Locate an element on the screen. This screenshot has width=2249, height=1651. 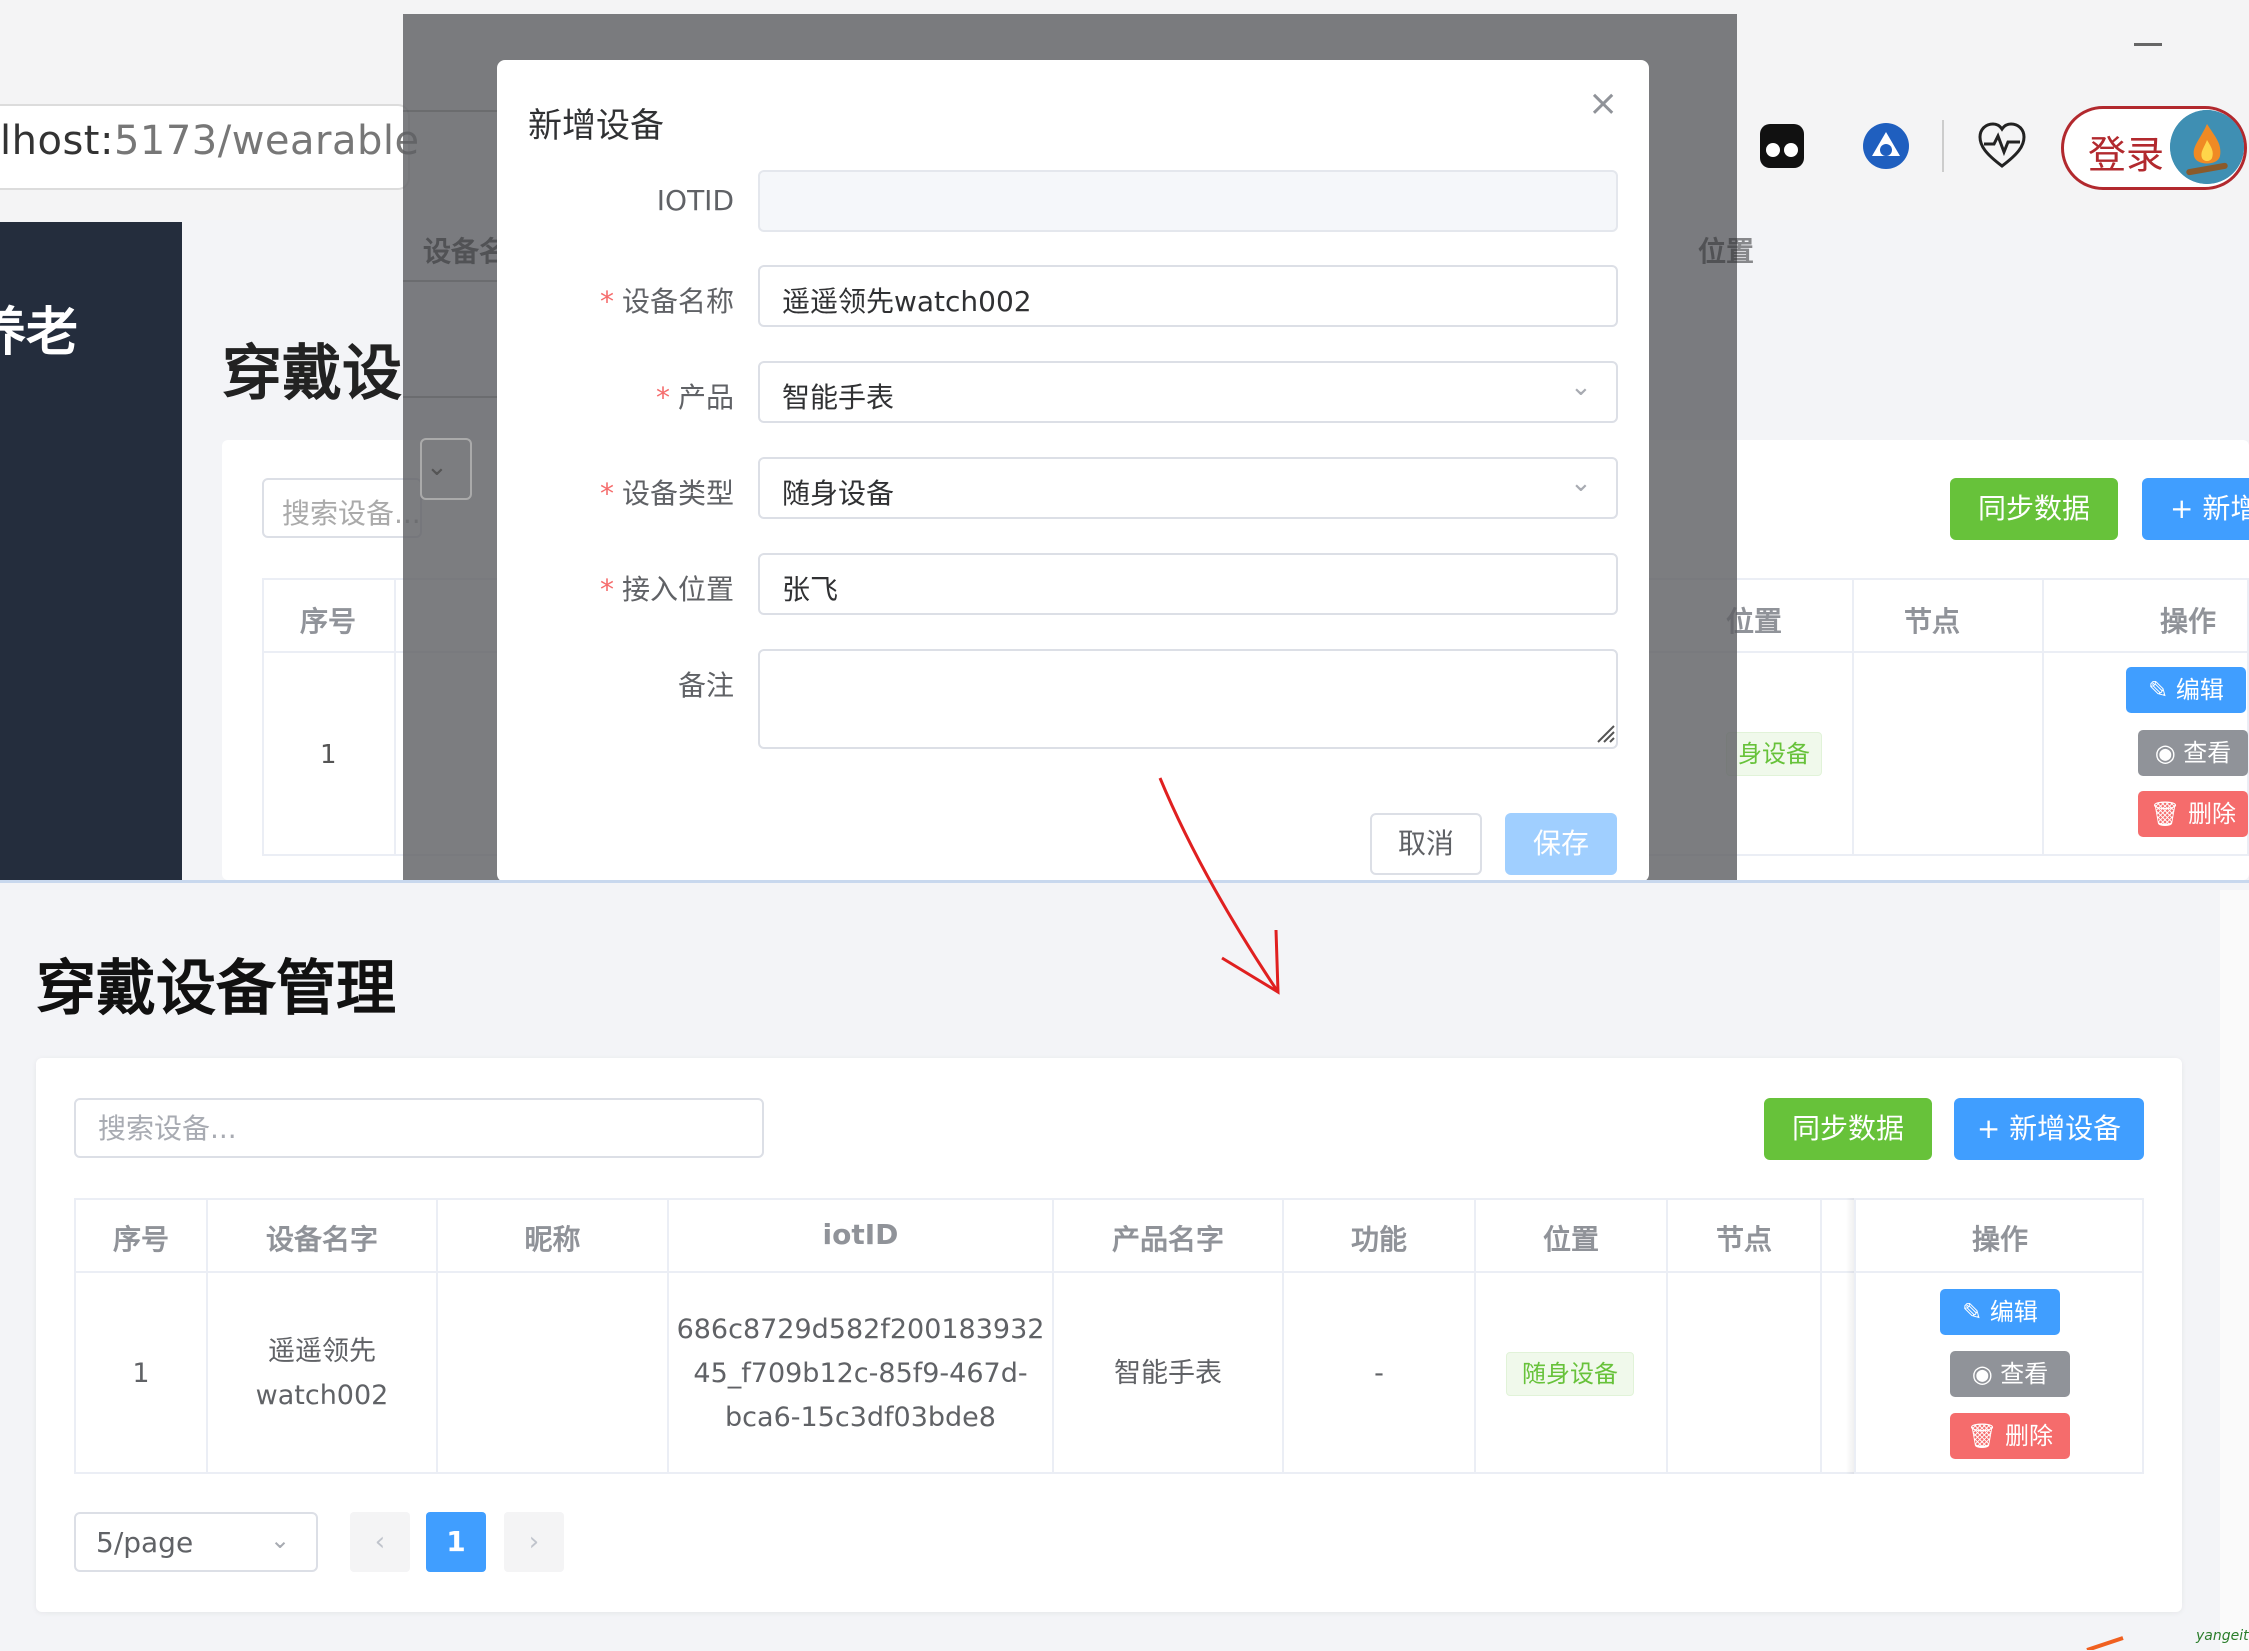
view-button-label: 查看 is located at coordinates (2024, 1374).